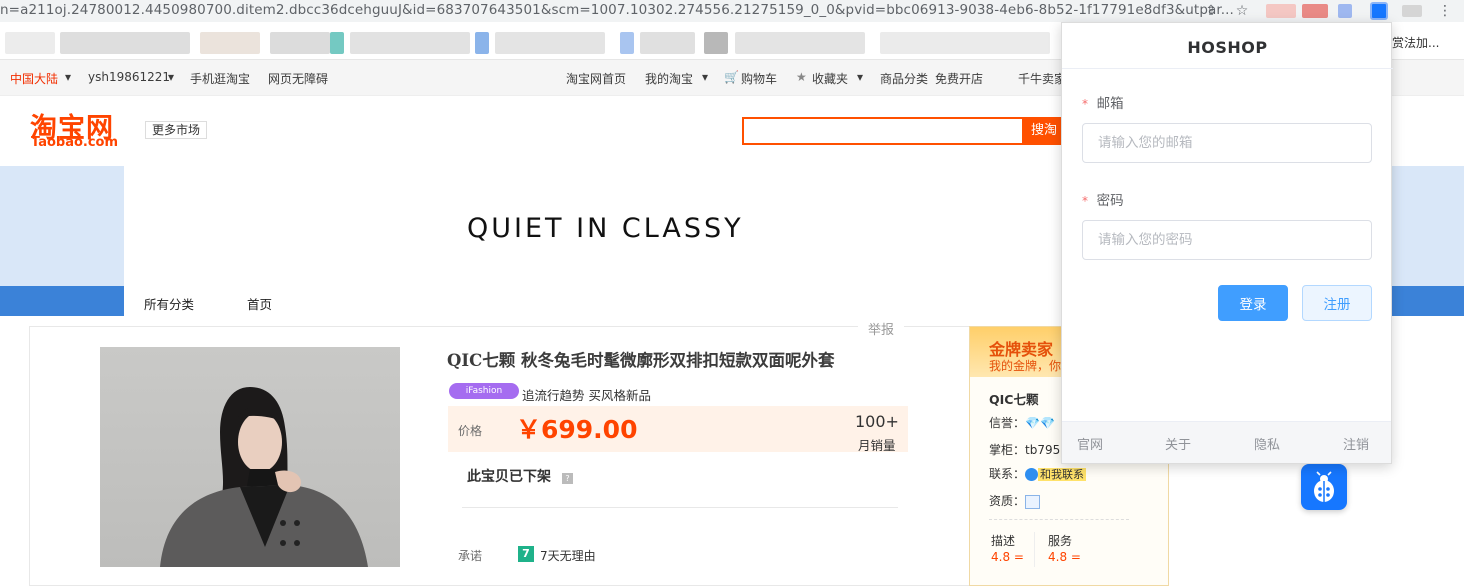  I want to click on search-input, so click(883, 131).